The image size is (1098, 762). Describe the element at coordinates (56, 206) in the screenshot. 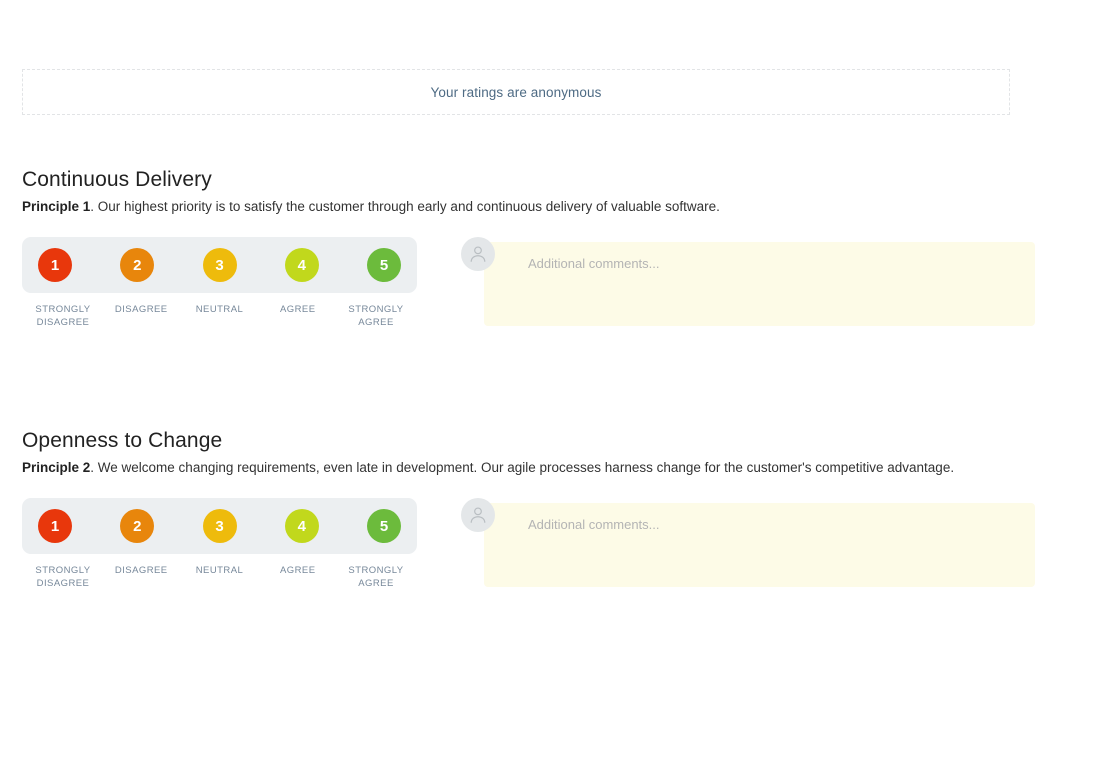

I see `principle-label-1: Principle 1` at that location.